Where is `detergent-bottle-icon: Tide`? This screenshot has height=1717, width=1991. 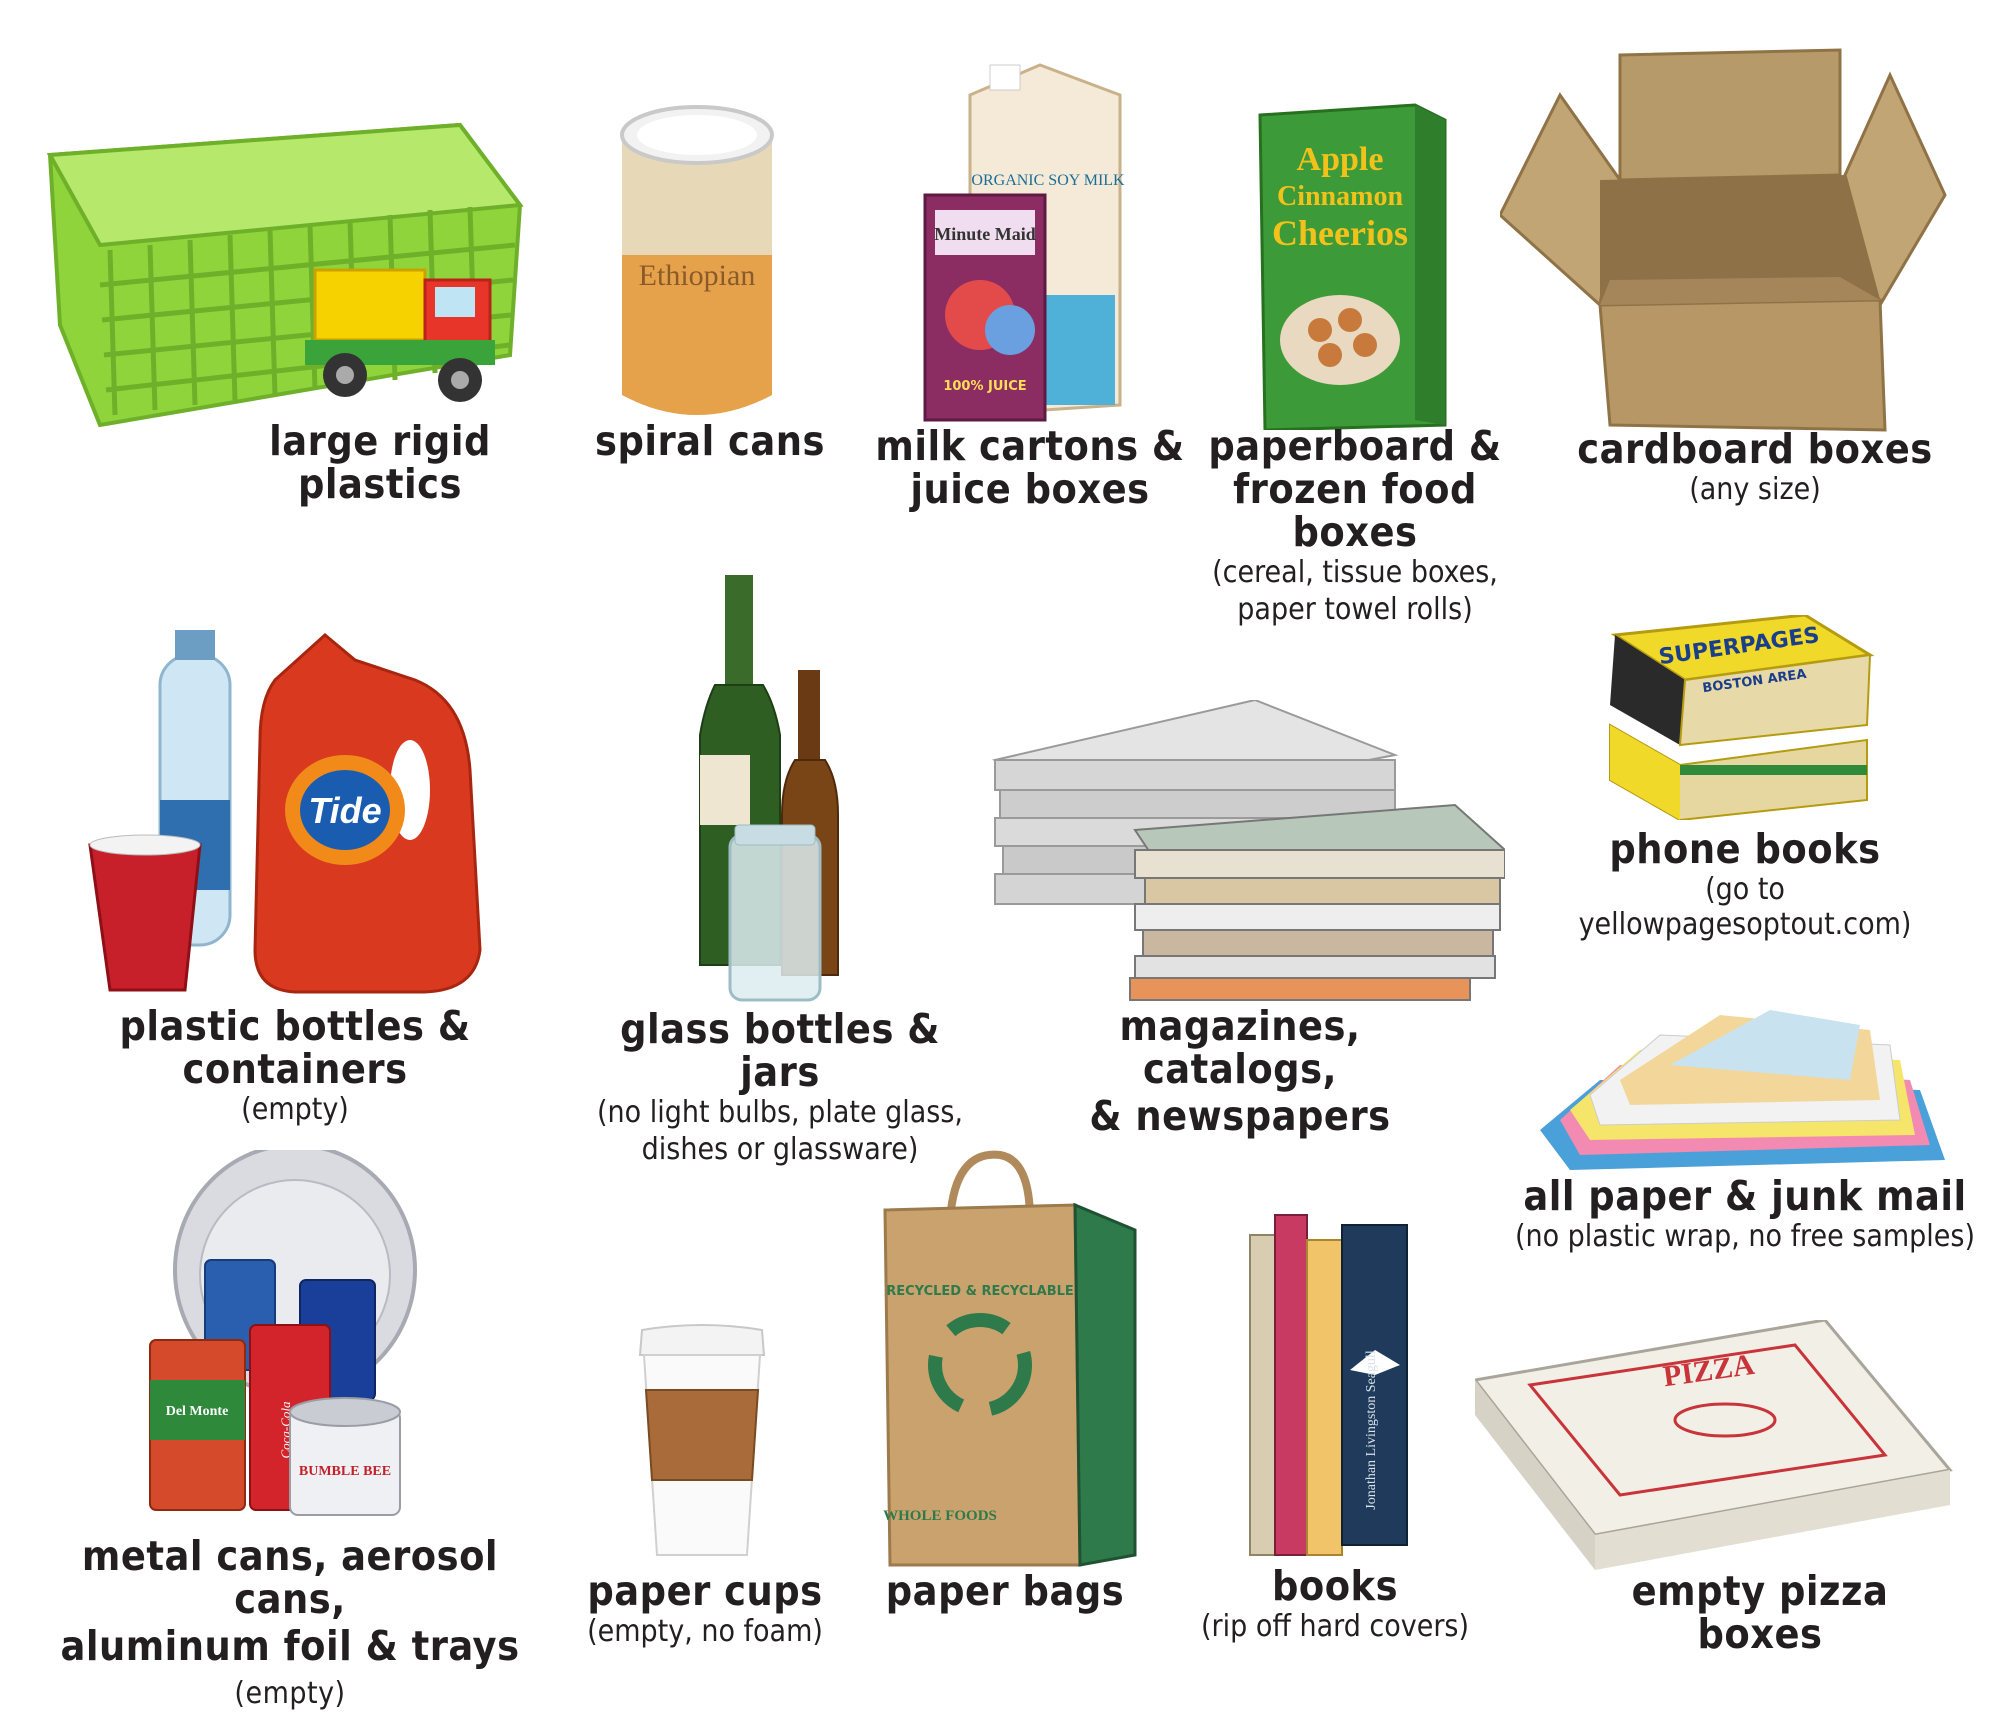 detergent-bottle-icon: Tide is located at coordinates (295, 810).